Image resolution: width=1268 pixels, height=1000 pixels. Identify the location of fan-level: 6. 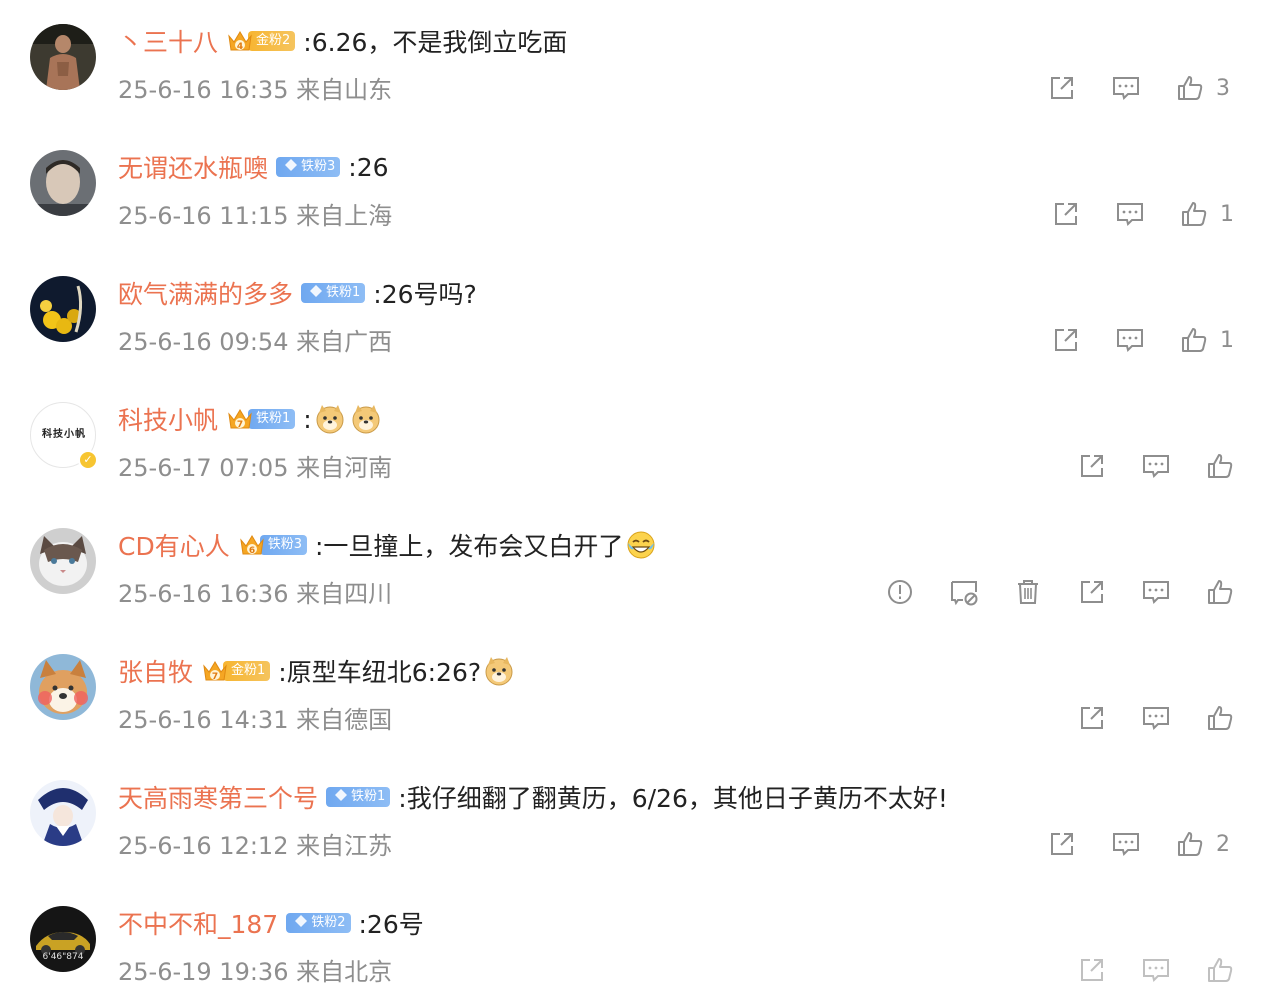
(252, 551).